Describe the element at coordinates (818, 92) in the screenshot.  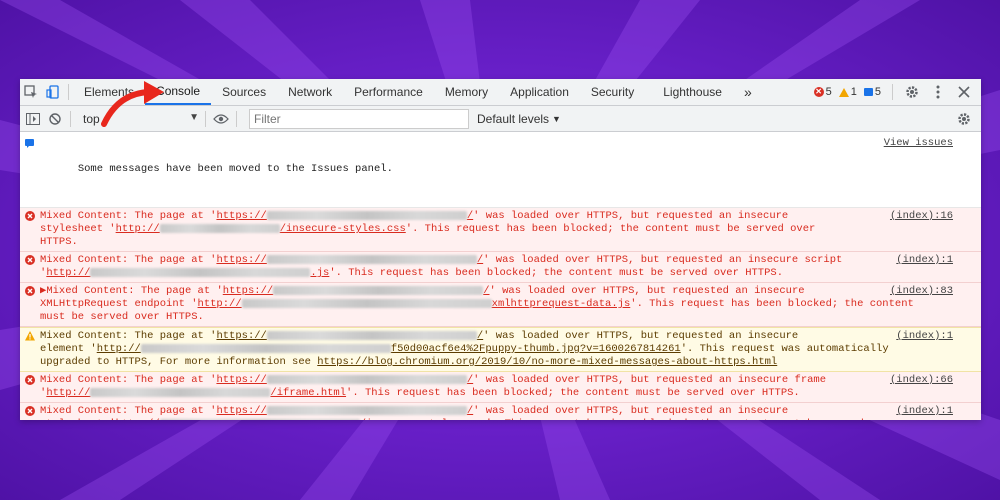
I see `error-icon: ✕` at that location.